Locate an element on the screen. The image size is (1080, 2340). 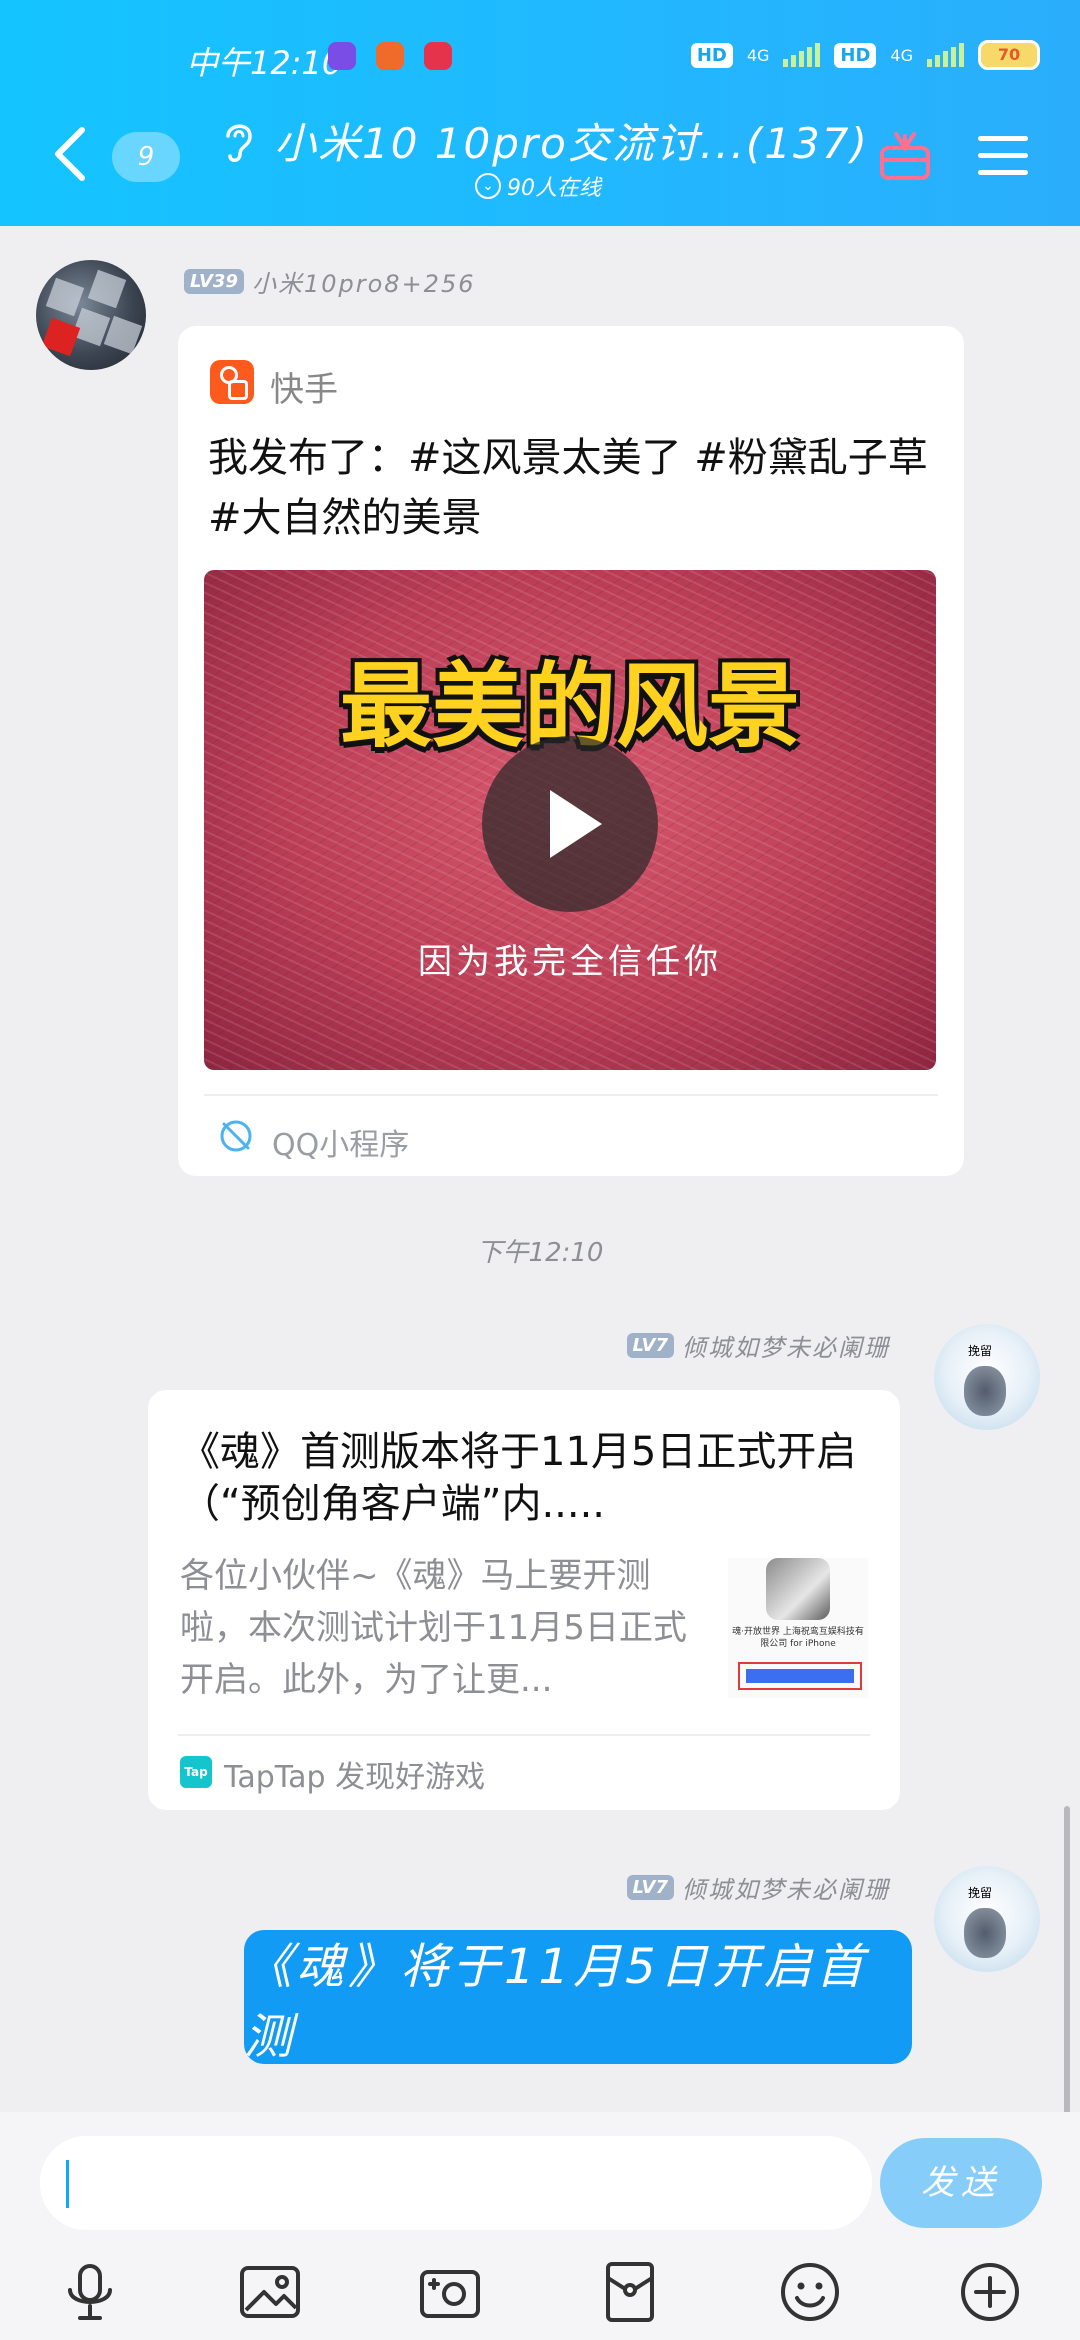
group-title: 小米10 10pro交流讨...(137) is located at coordinates (571, 140).